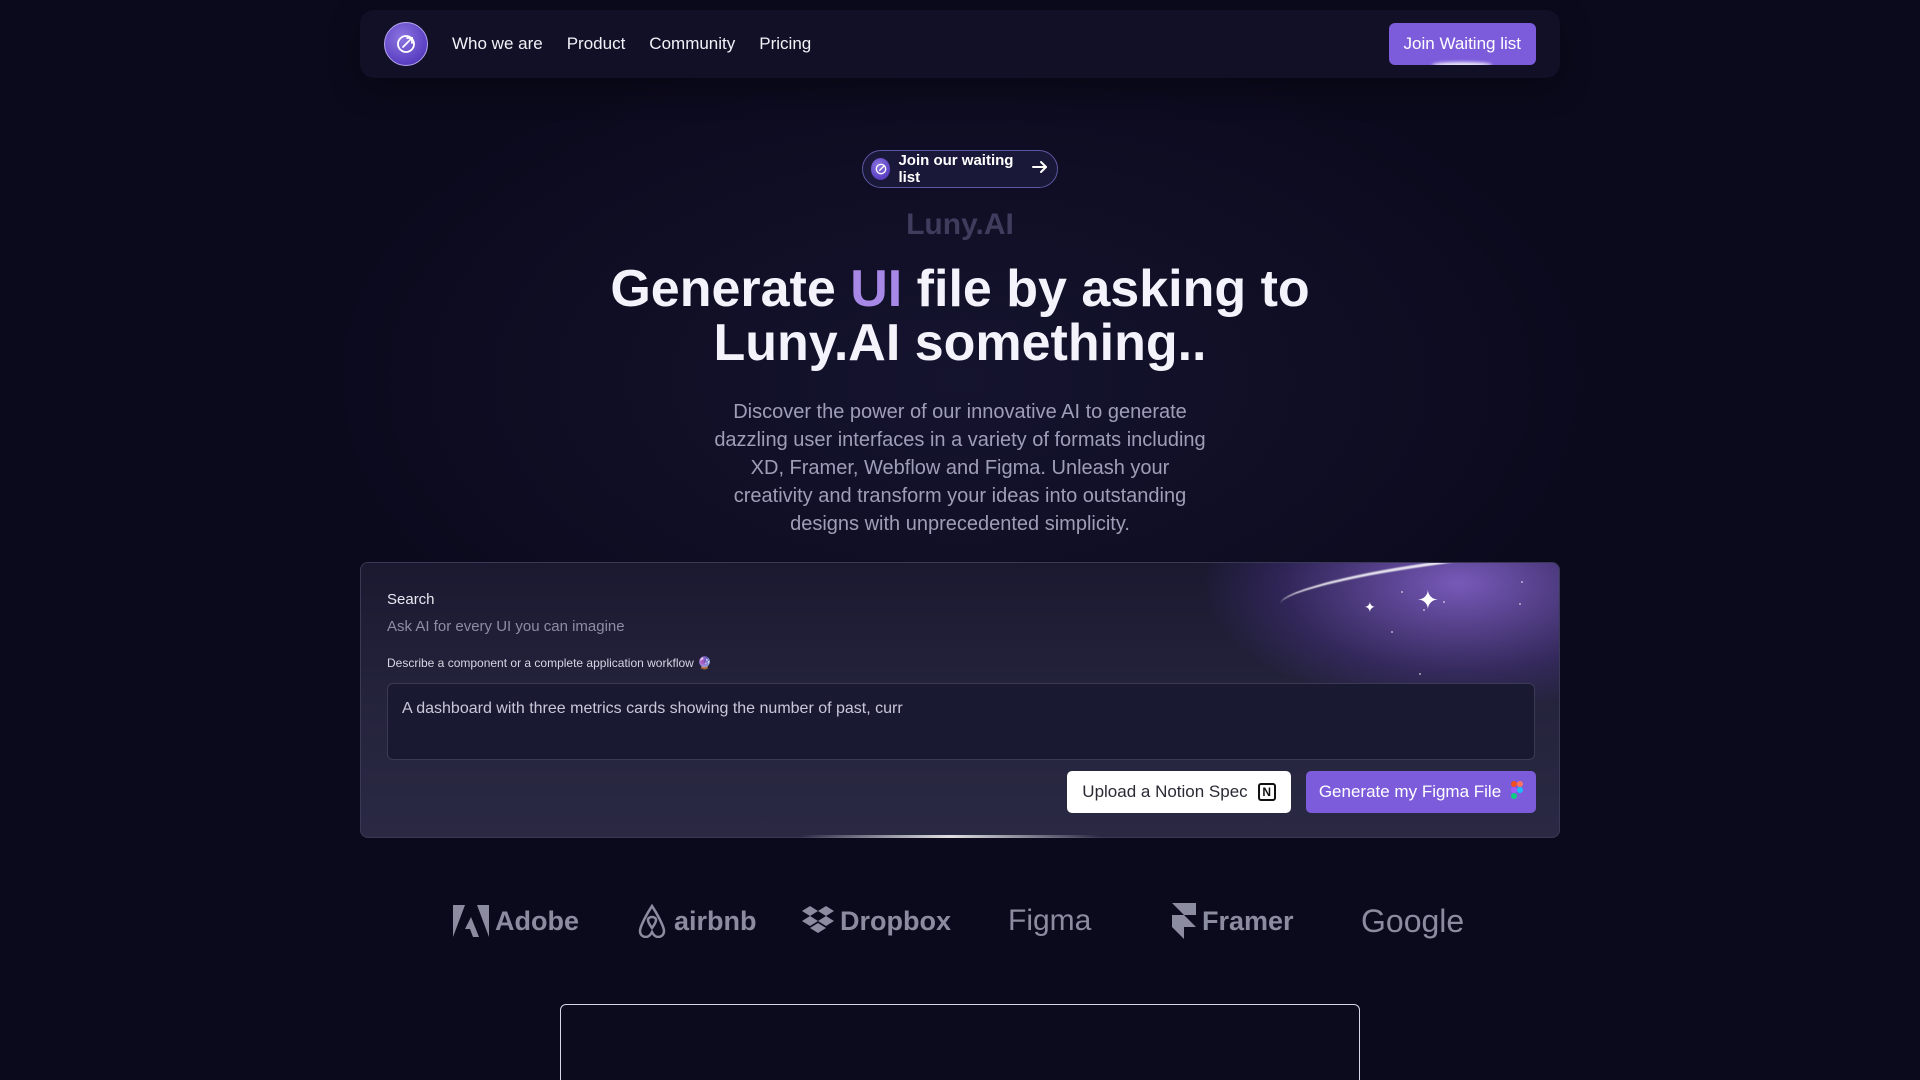 This screenshot has width=1920, height=1080. Describe the element at coordinates (1462, 44) in the screenshot. I see `join-waiting-list-button: Join Waiting list` at that location.